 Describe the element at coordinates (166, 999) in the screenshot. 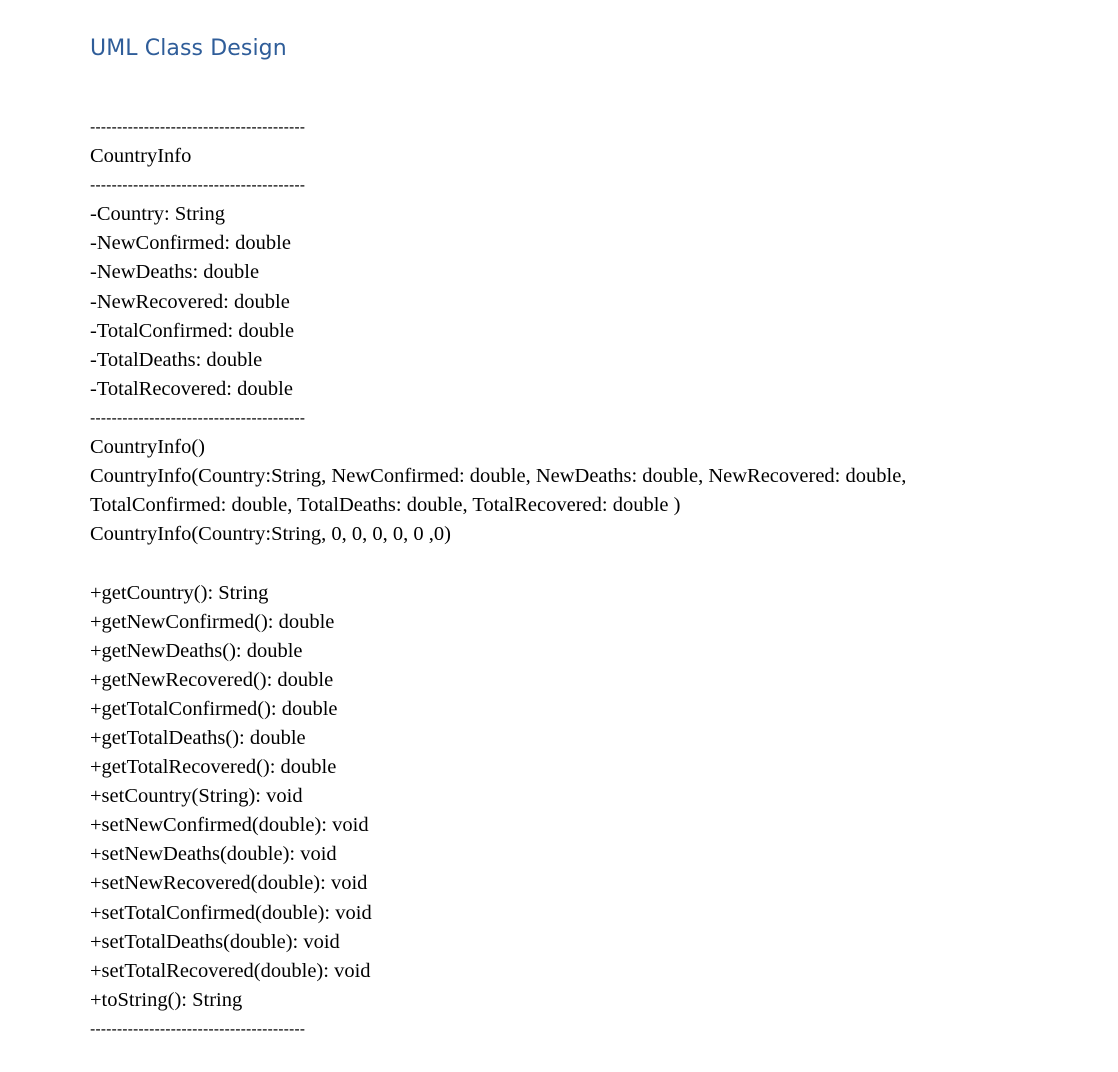

I see `method-line: +toString(): String` at that location.